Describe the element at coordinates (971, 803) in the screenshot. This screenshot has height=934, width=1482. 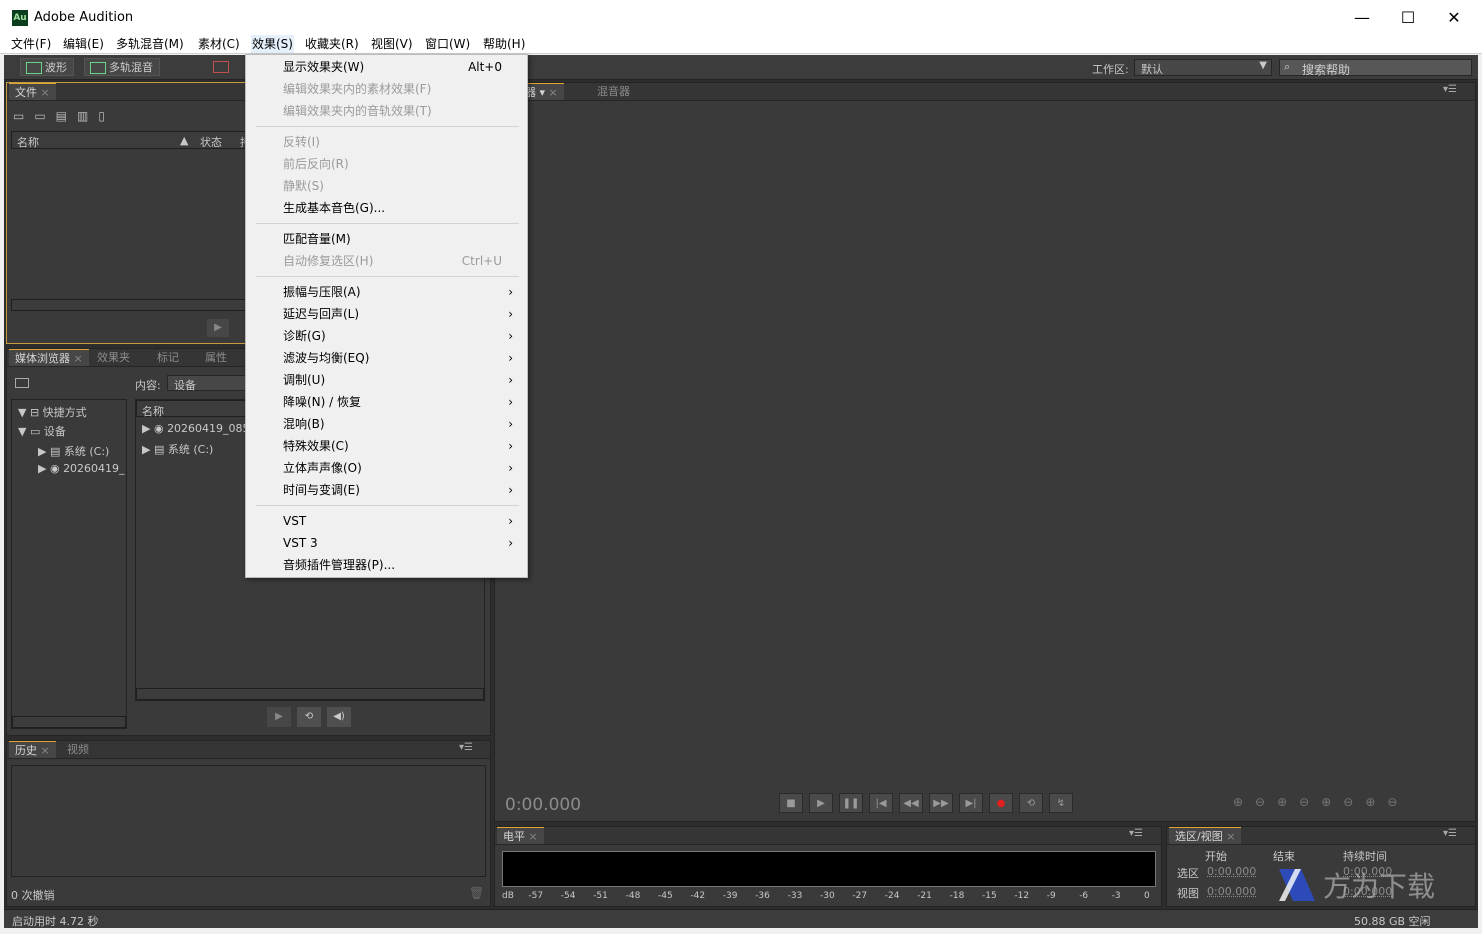
I see `go-end-button: ▶|` at that location.